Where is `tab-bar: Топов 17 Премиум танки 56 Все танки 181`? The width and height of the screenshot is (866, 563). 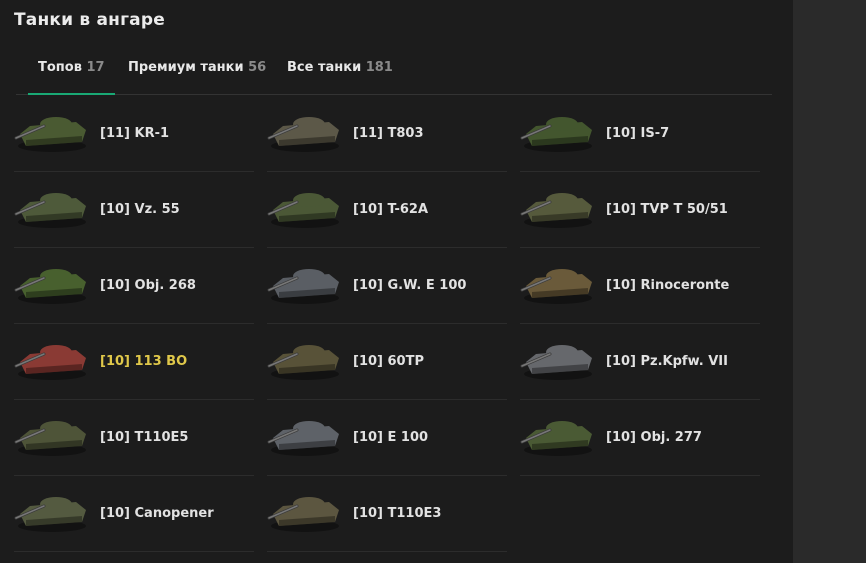 tab-bar: Топов 17 Премиум танки 56 Все танки 181 is located at coordinates (394, 77).